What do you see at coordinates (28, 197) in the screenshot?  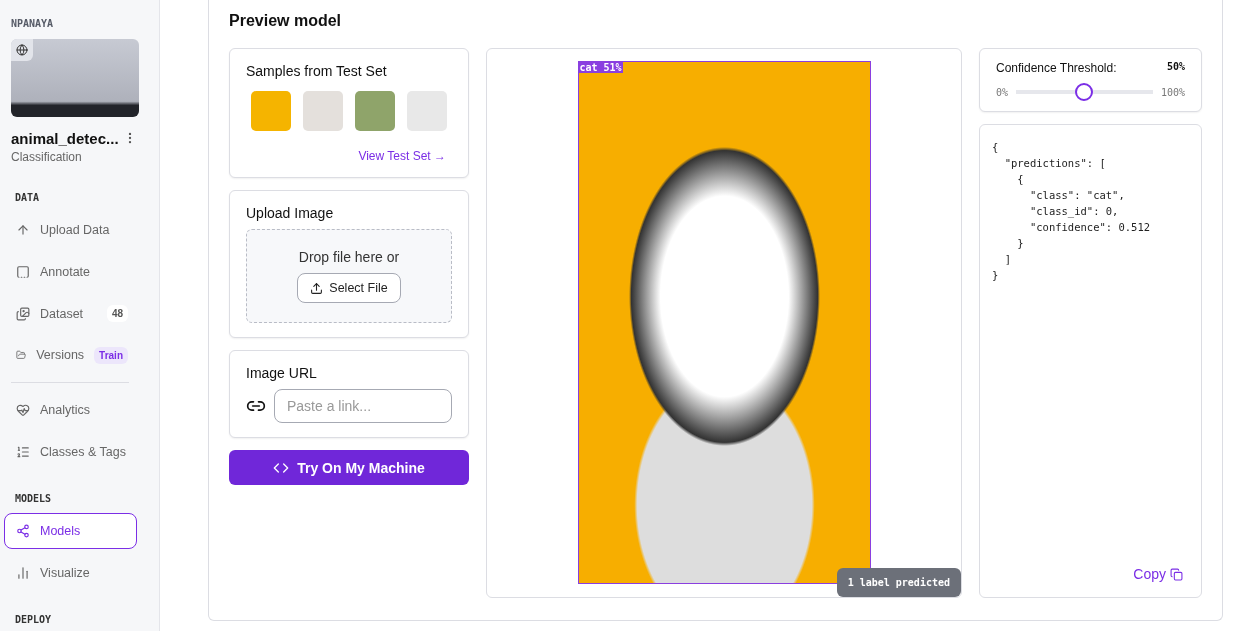 I see `section-title: DATA` at bounding box center [28, 197].